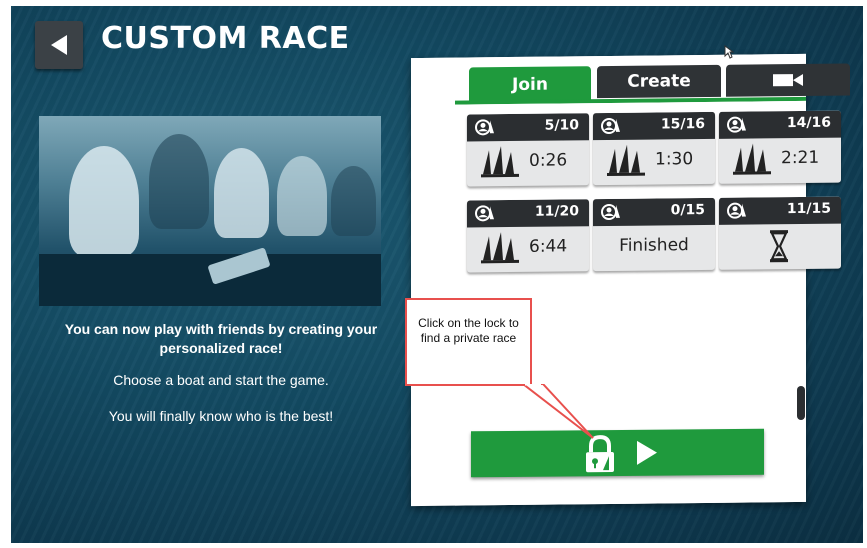 This screenshot has height=548, width=867. I want to click on player-count: 14/16, so click(808, 123).